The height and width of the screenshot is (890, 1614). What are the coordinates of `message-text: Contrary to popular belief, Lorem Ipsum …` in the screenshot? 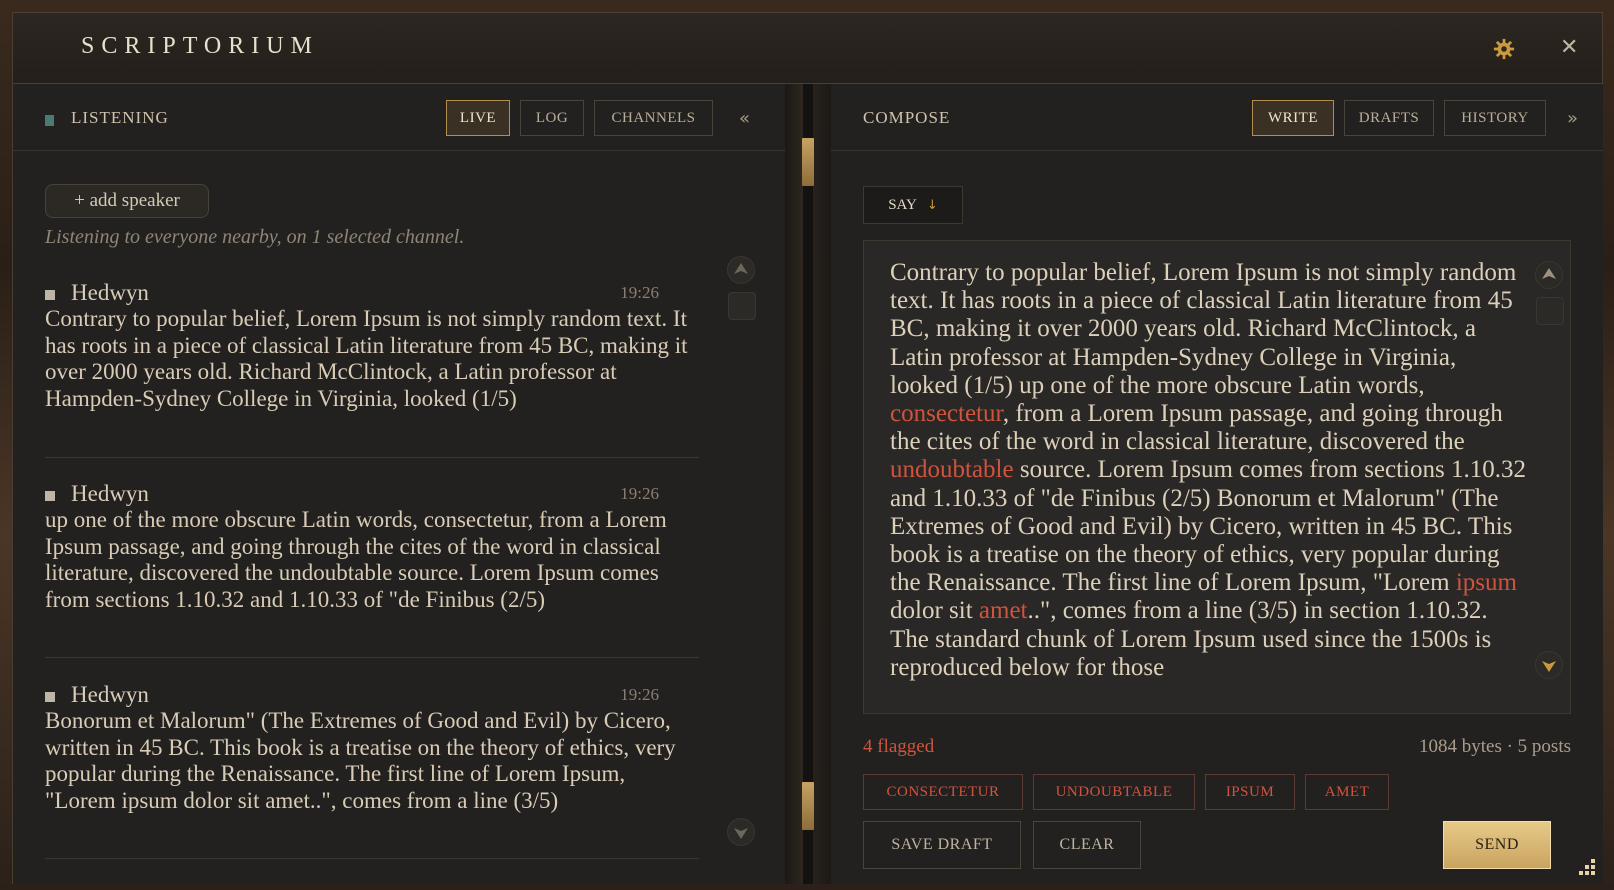 It's located at (366, 358).